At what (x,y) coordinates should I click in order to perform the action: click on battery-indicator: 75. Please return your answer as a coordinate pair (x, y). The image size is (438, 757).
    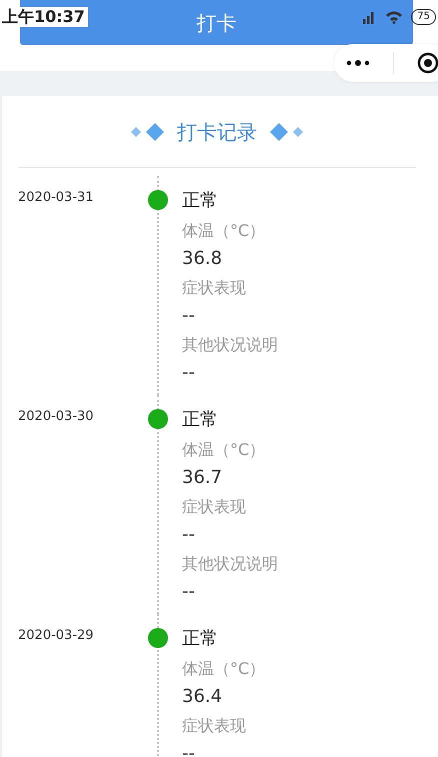
    Looking at the image, I should click on (423, 17).